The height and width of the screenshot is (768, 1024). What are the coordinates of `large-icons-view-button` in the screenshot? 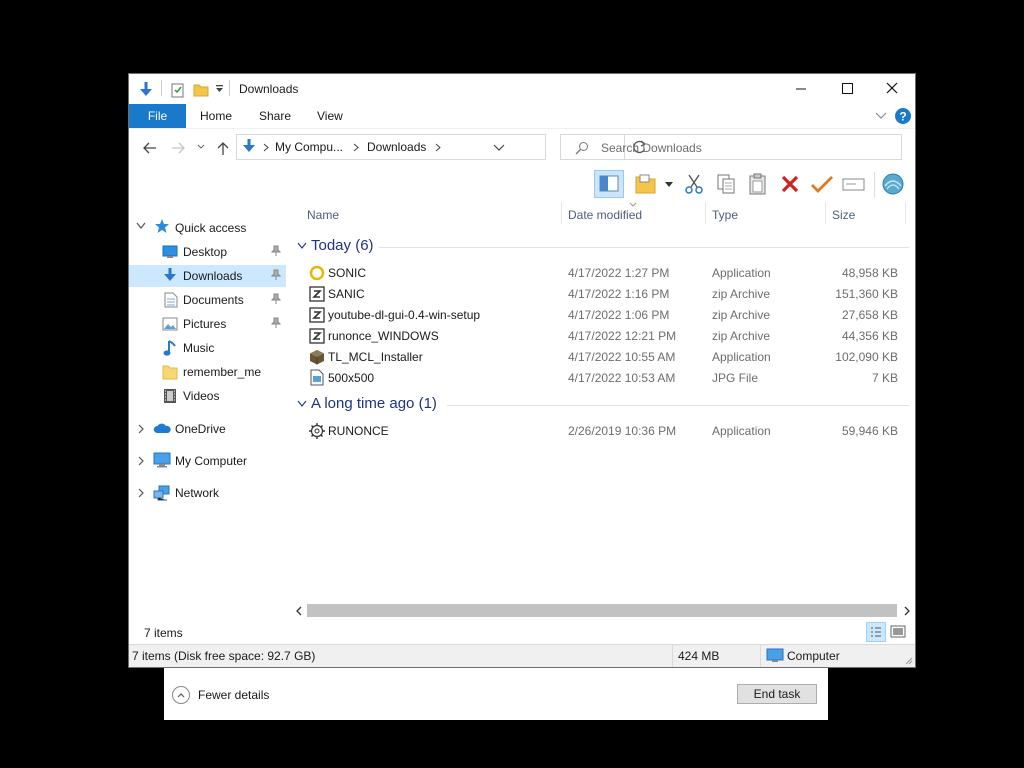 It's located at (898, 632).